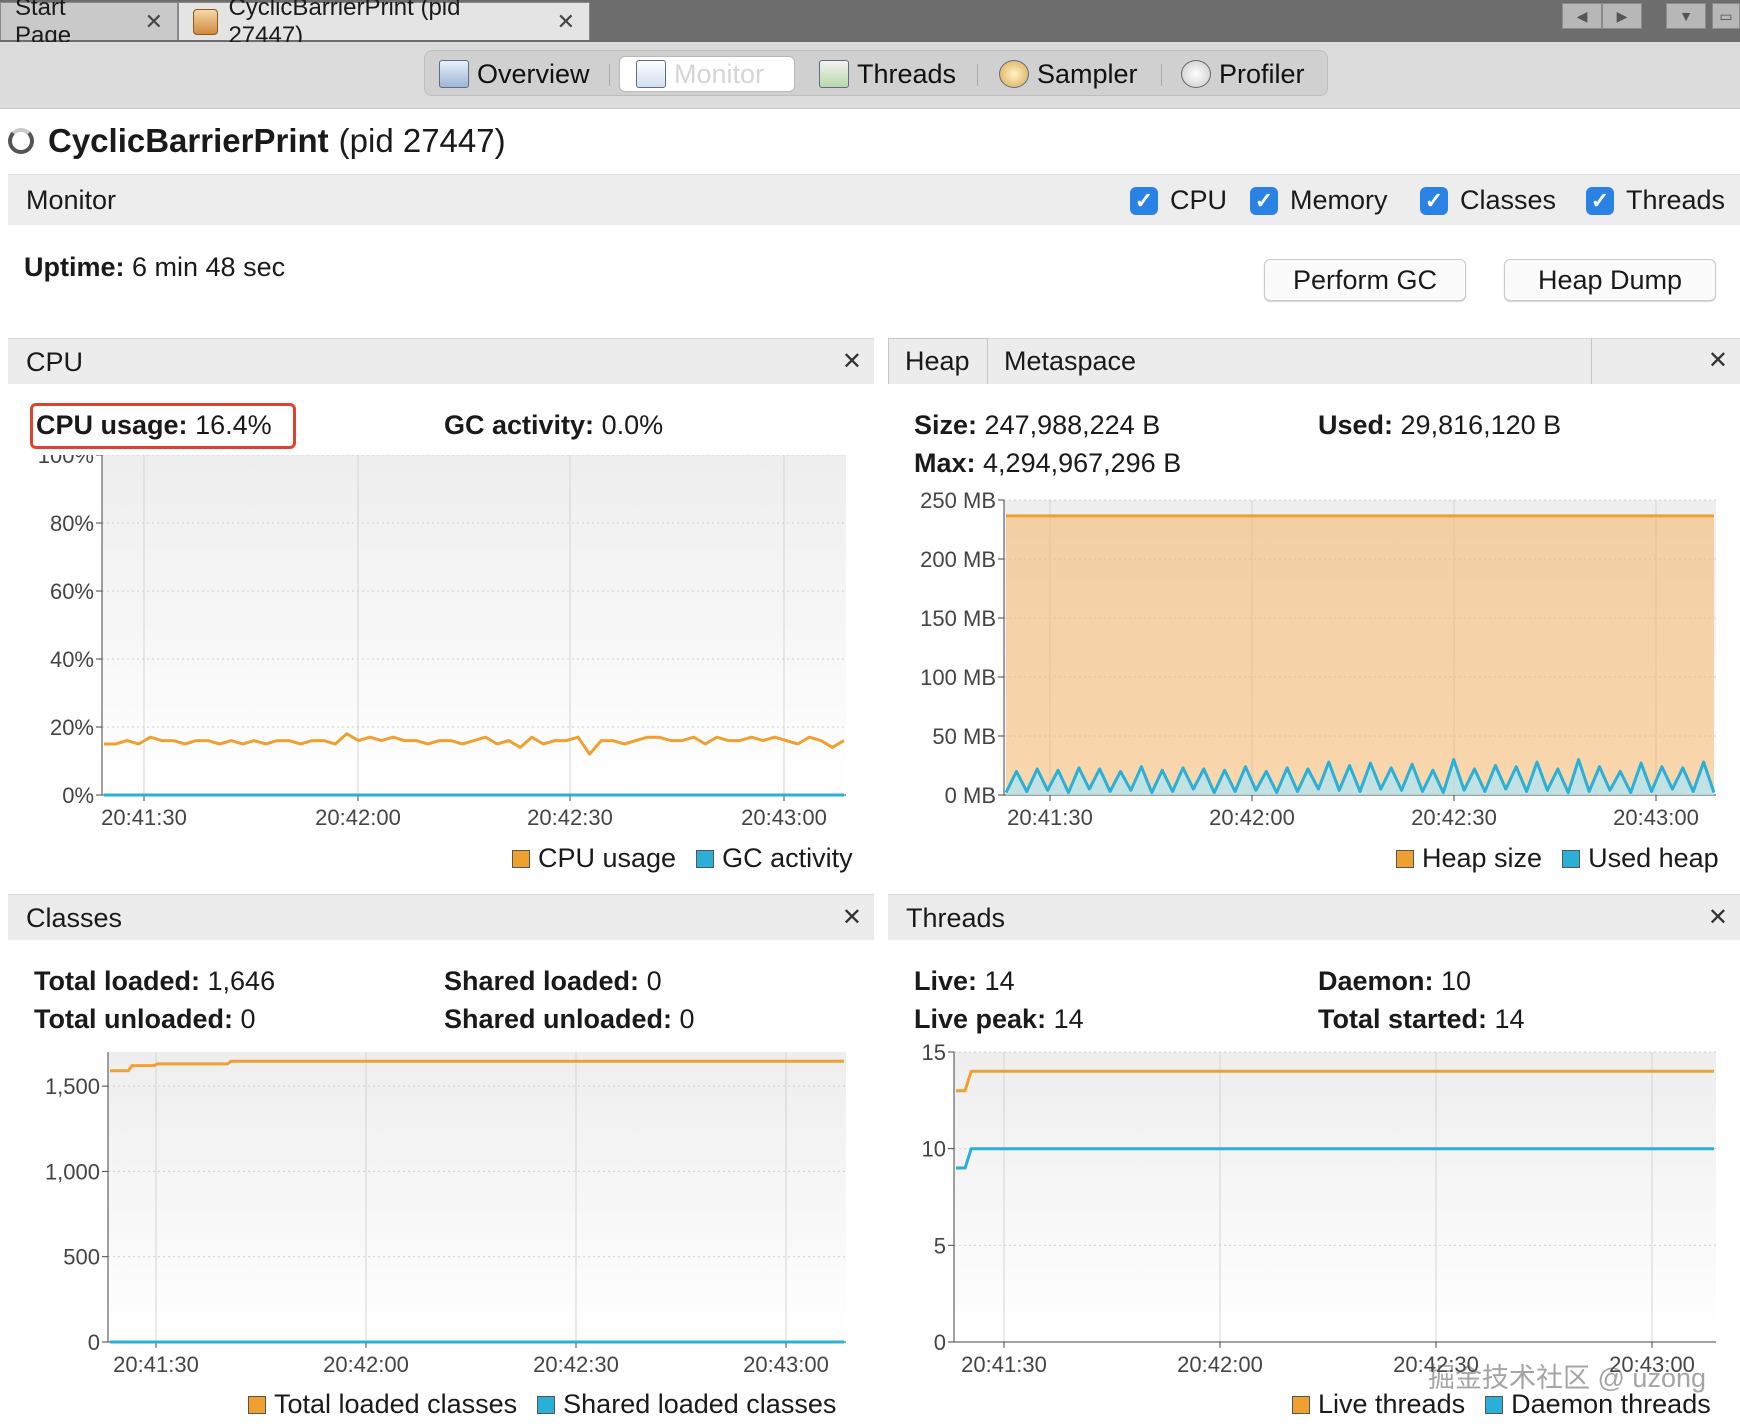 Image resolution: width=1740 pixels, height=1426 pixels. I want to click on classes-checkbox: ✓ Classes, so click(1488, 200).